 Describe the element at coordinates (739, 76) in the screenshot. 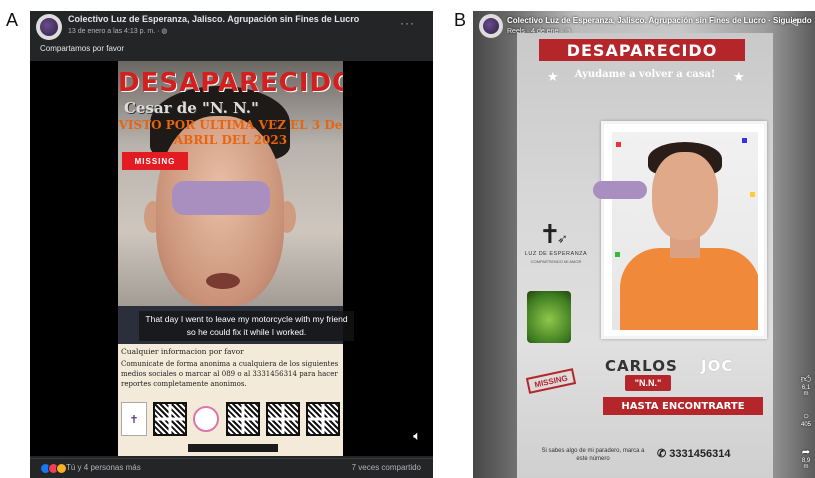

I see `star-icon: ★` at that location.